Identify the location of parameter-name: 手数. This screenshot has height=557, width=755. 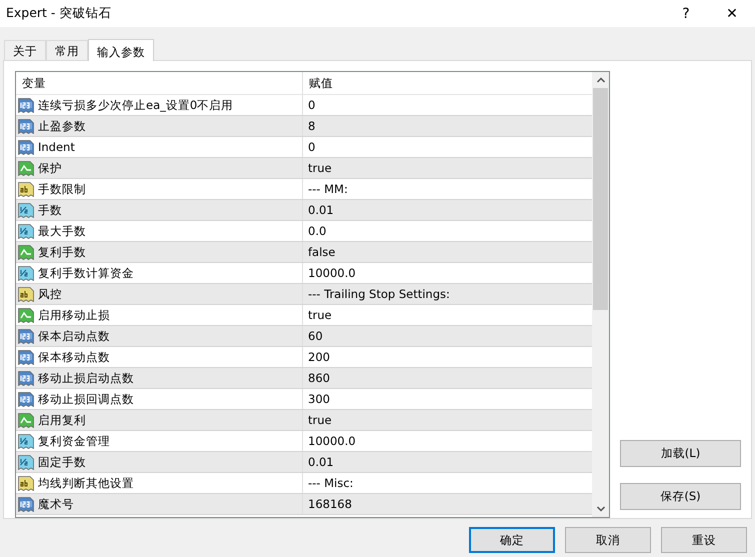
(50, 210).